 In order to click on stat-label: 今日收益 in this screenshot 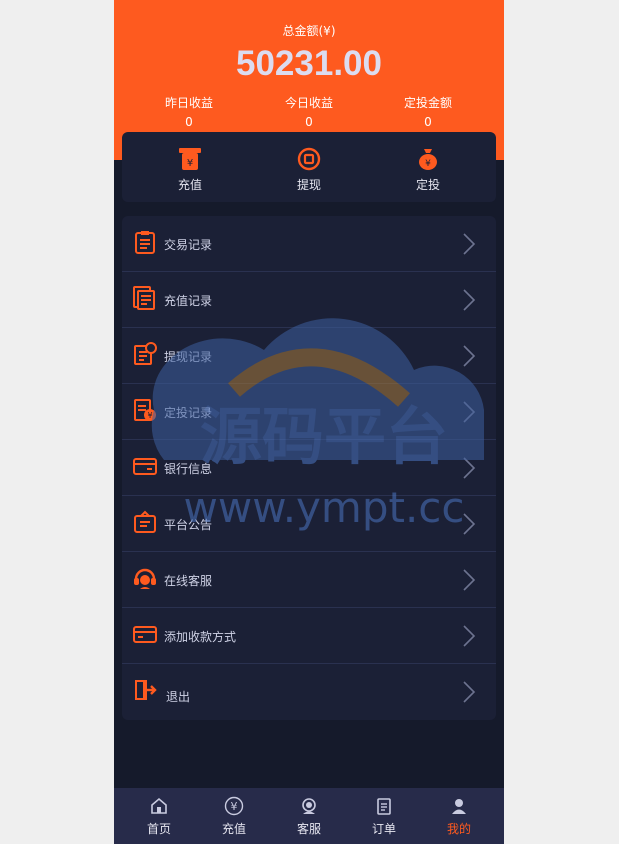, I will do `click(308, 103)`.